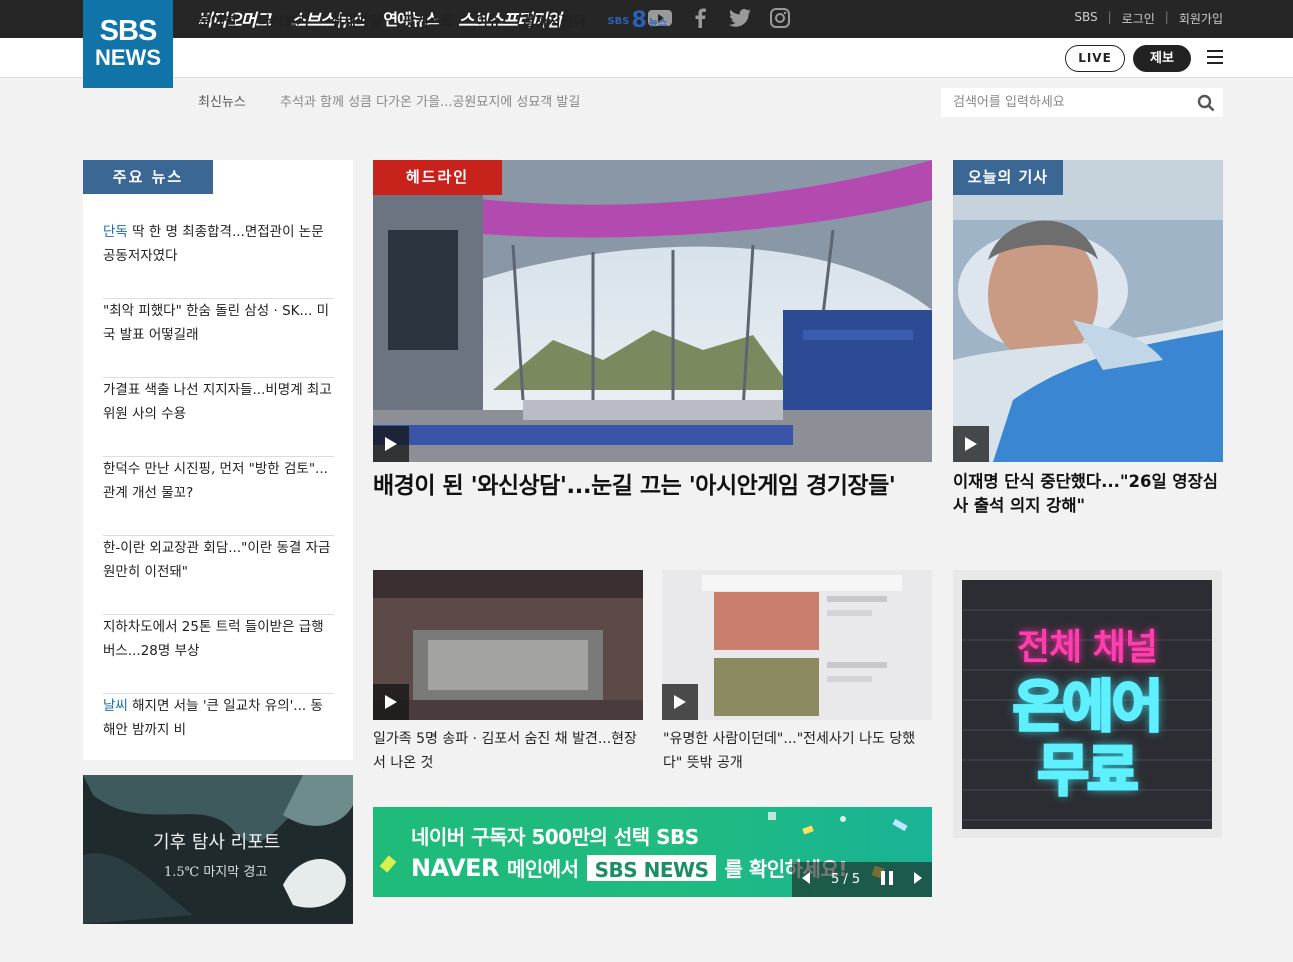 This screenshot has height=962, width=1293. What do you see at coordinates (128, 57) in the screenshot?
I see `logo-line2: NEWS` at bounding box center [128, 57].